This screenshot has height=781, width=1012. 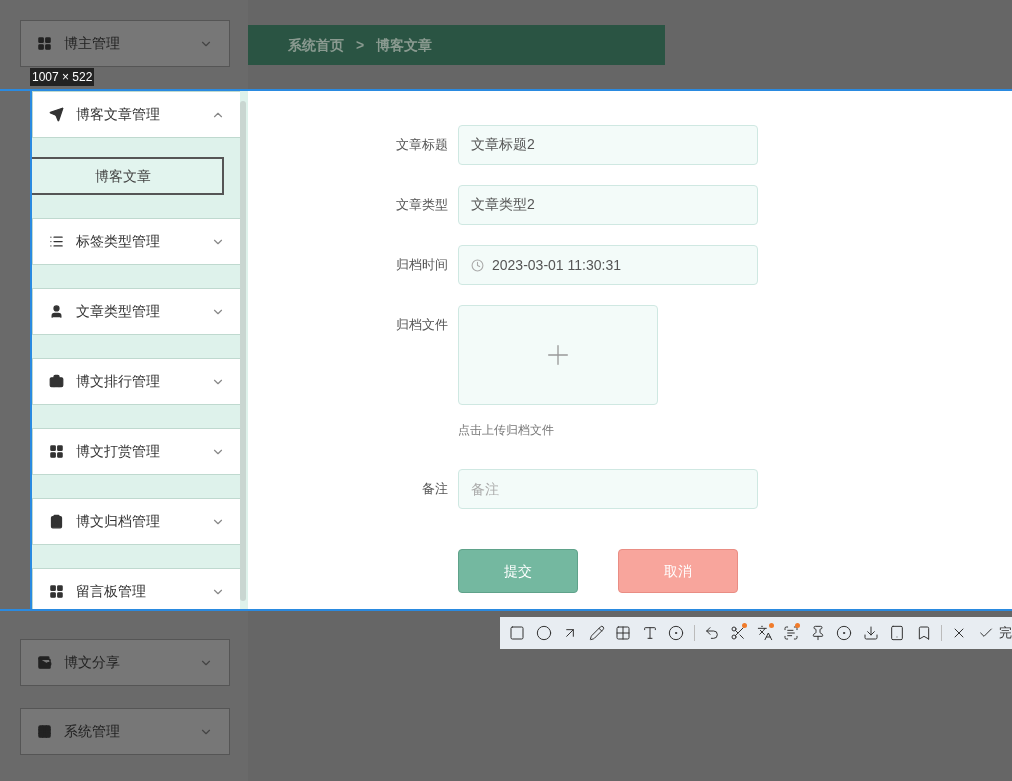 I want to click on input-field: 文章标题2, so click(x=608, y=145).